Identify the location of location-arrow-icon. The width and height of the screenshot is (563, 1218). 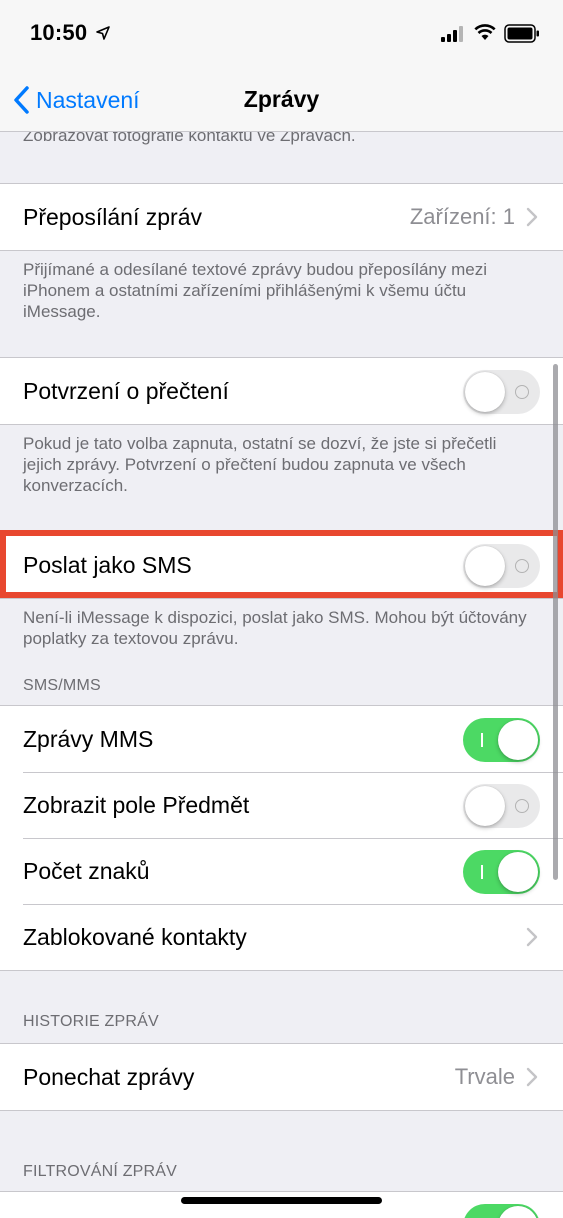
(103, 33).